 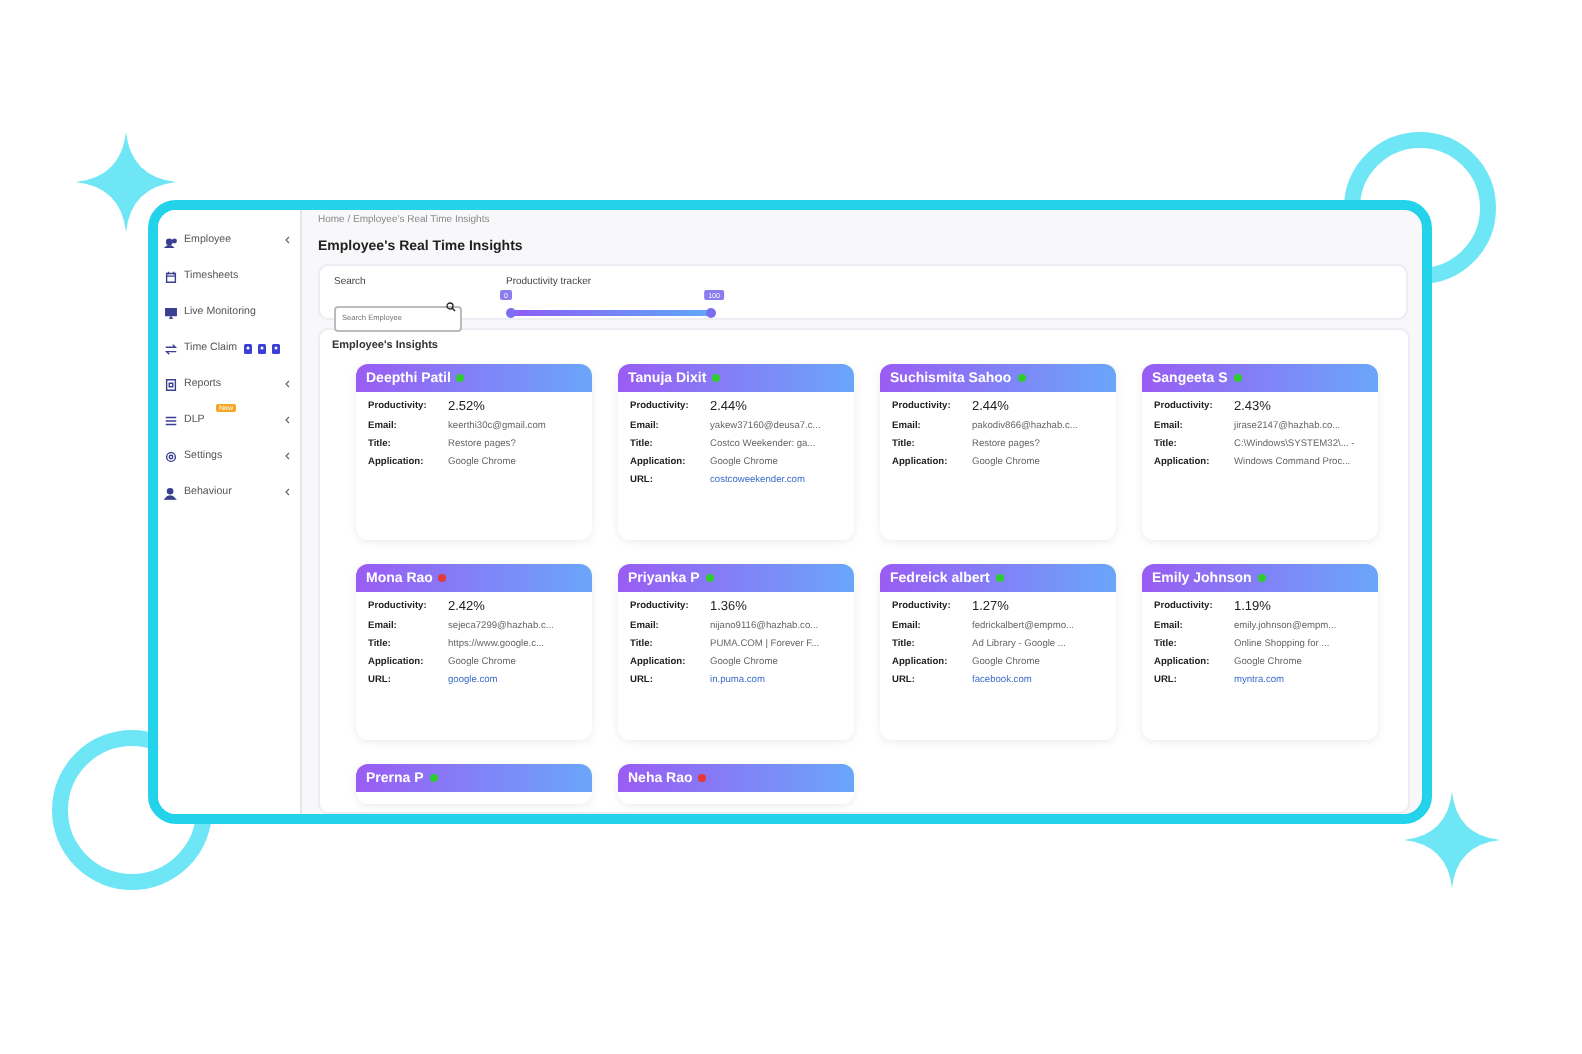 I want to click on people-icon, so click(x=171, y=240).